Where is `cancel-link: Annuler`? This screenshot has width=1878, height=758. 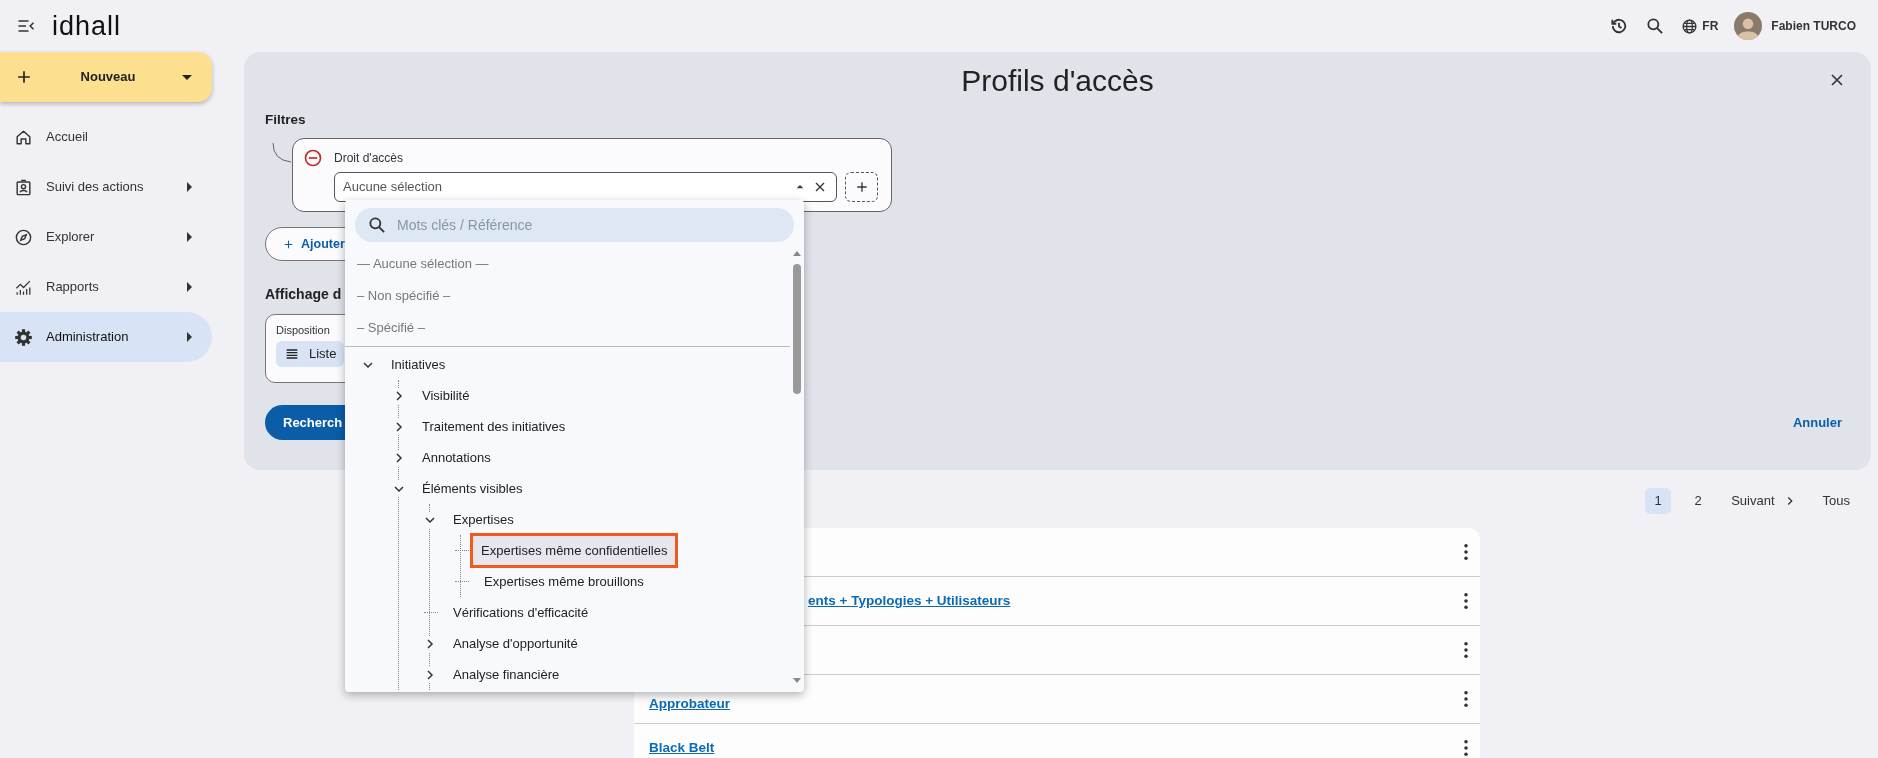 cancel-link: Annuler is located at coordinates (1817, 422).